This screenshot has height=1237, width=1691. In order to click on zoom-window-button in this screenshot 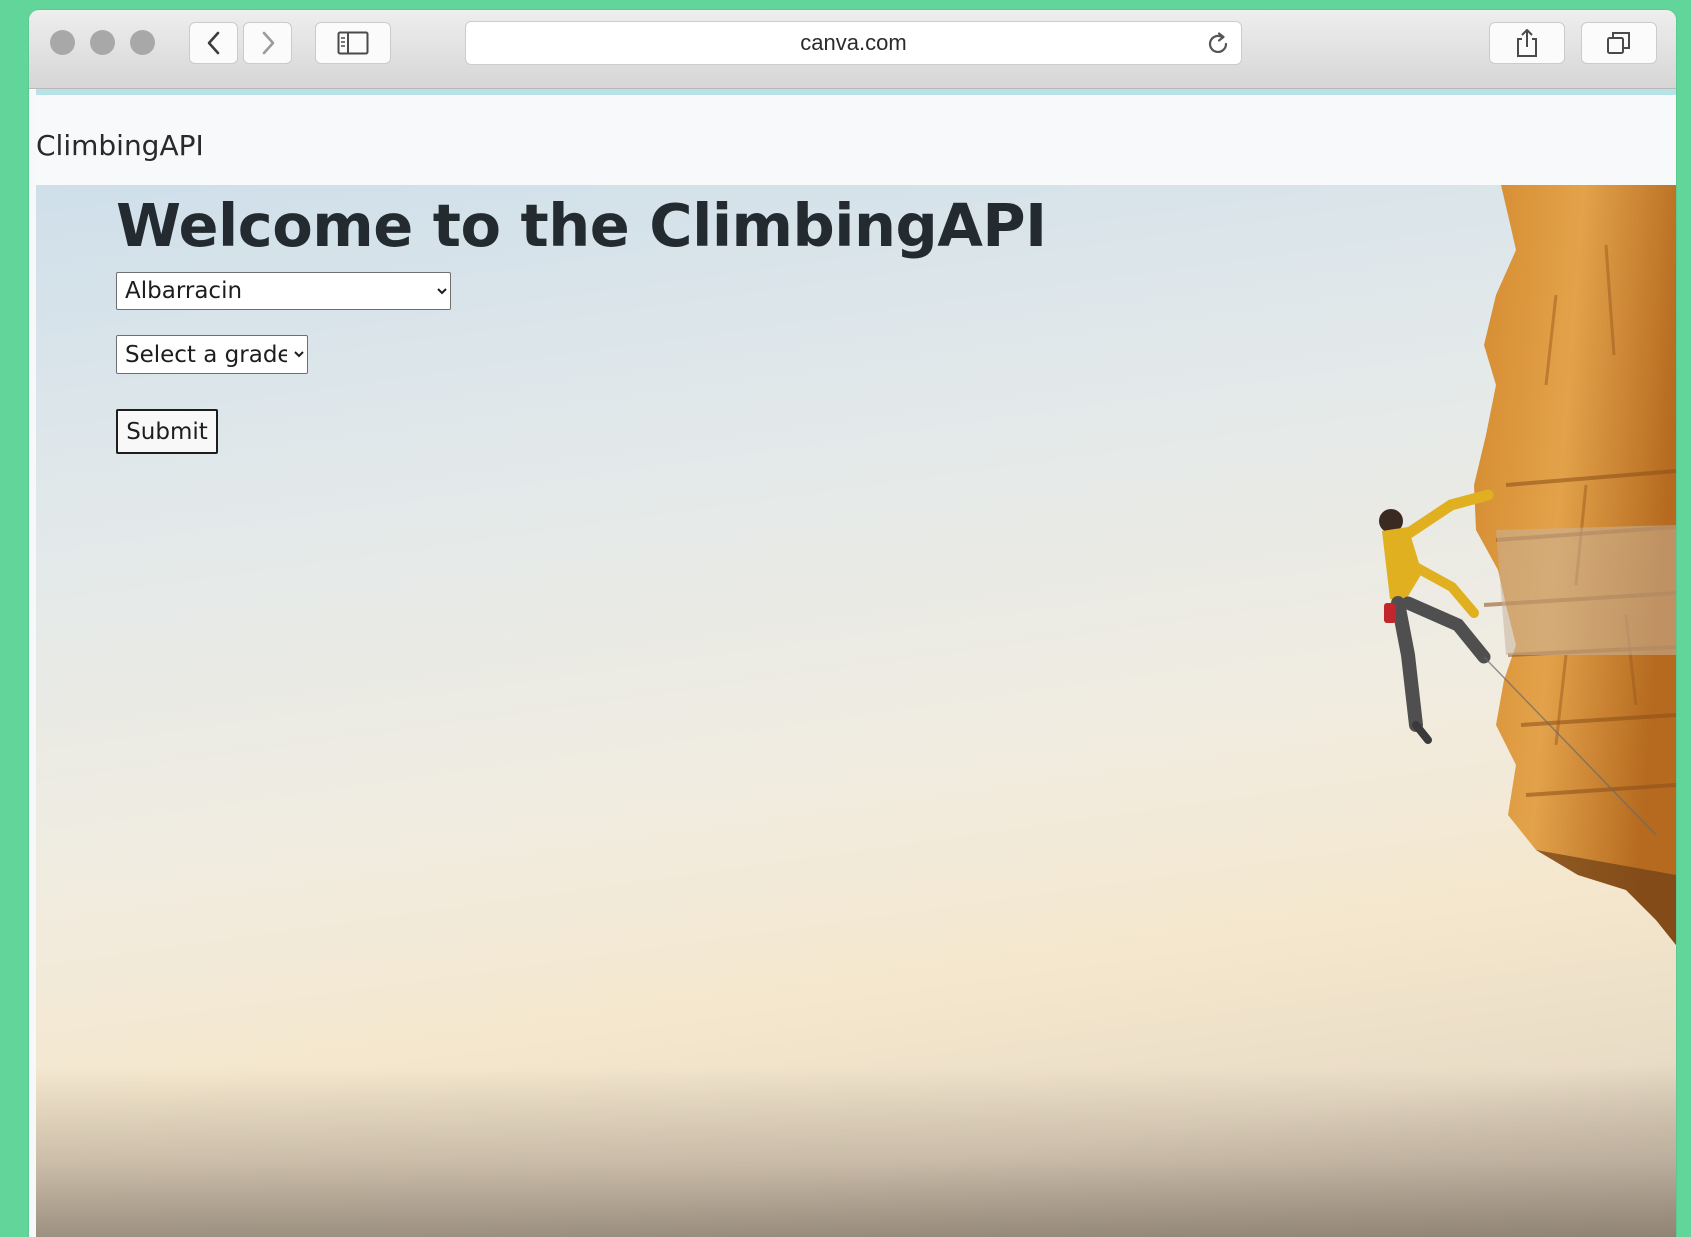, I will do `click(142, 42)`.